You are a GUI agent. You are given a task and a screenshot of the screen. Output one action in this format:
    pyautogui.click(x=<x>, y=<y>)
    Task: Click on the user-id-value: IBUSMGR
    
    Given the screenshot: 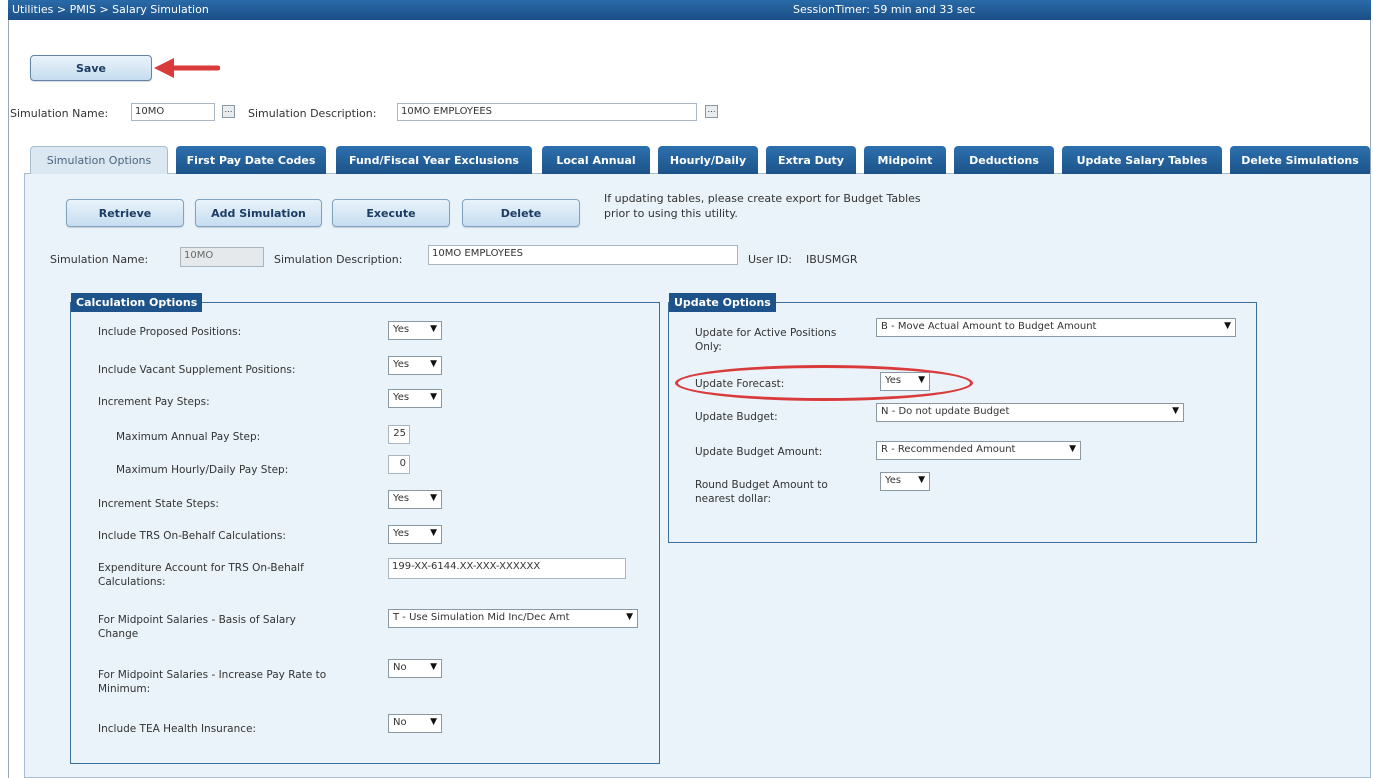 What is the action you would take?
    pyautogui.click(x=832, y=259)
    